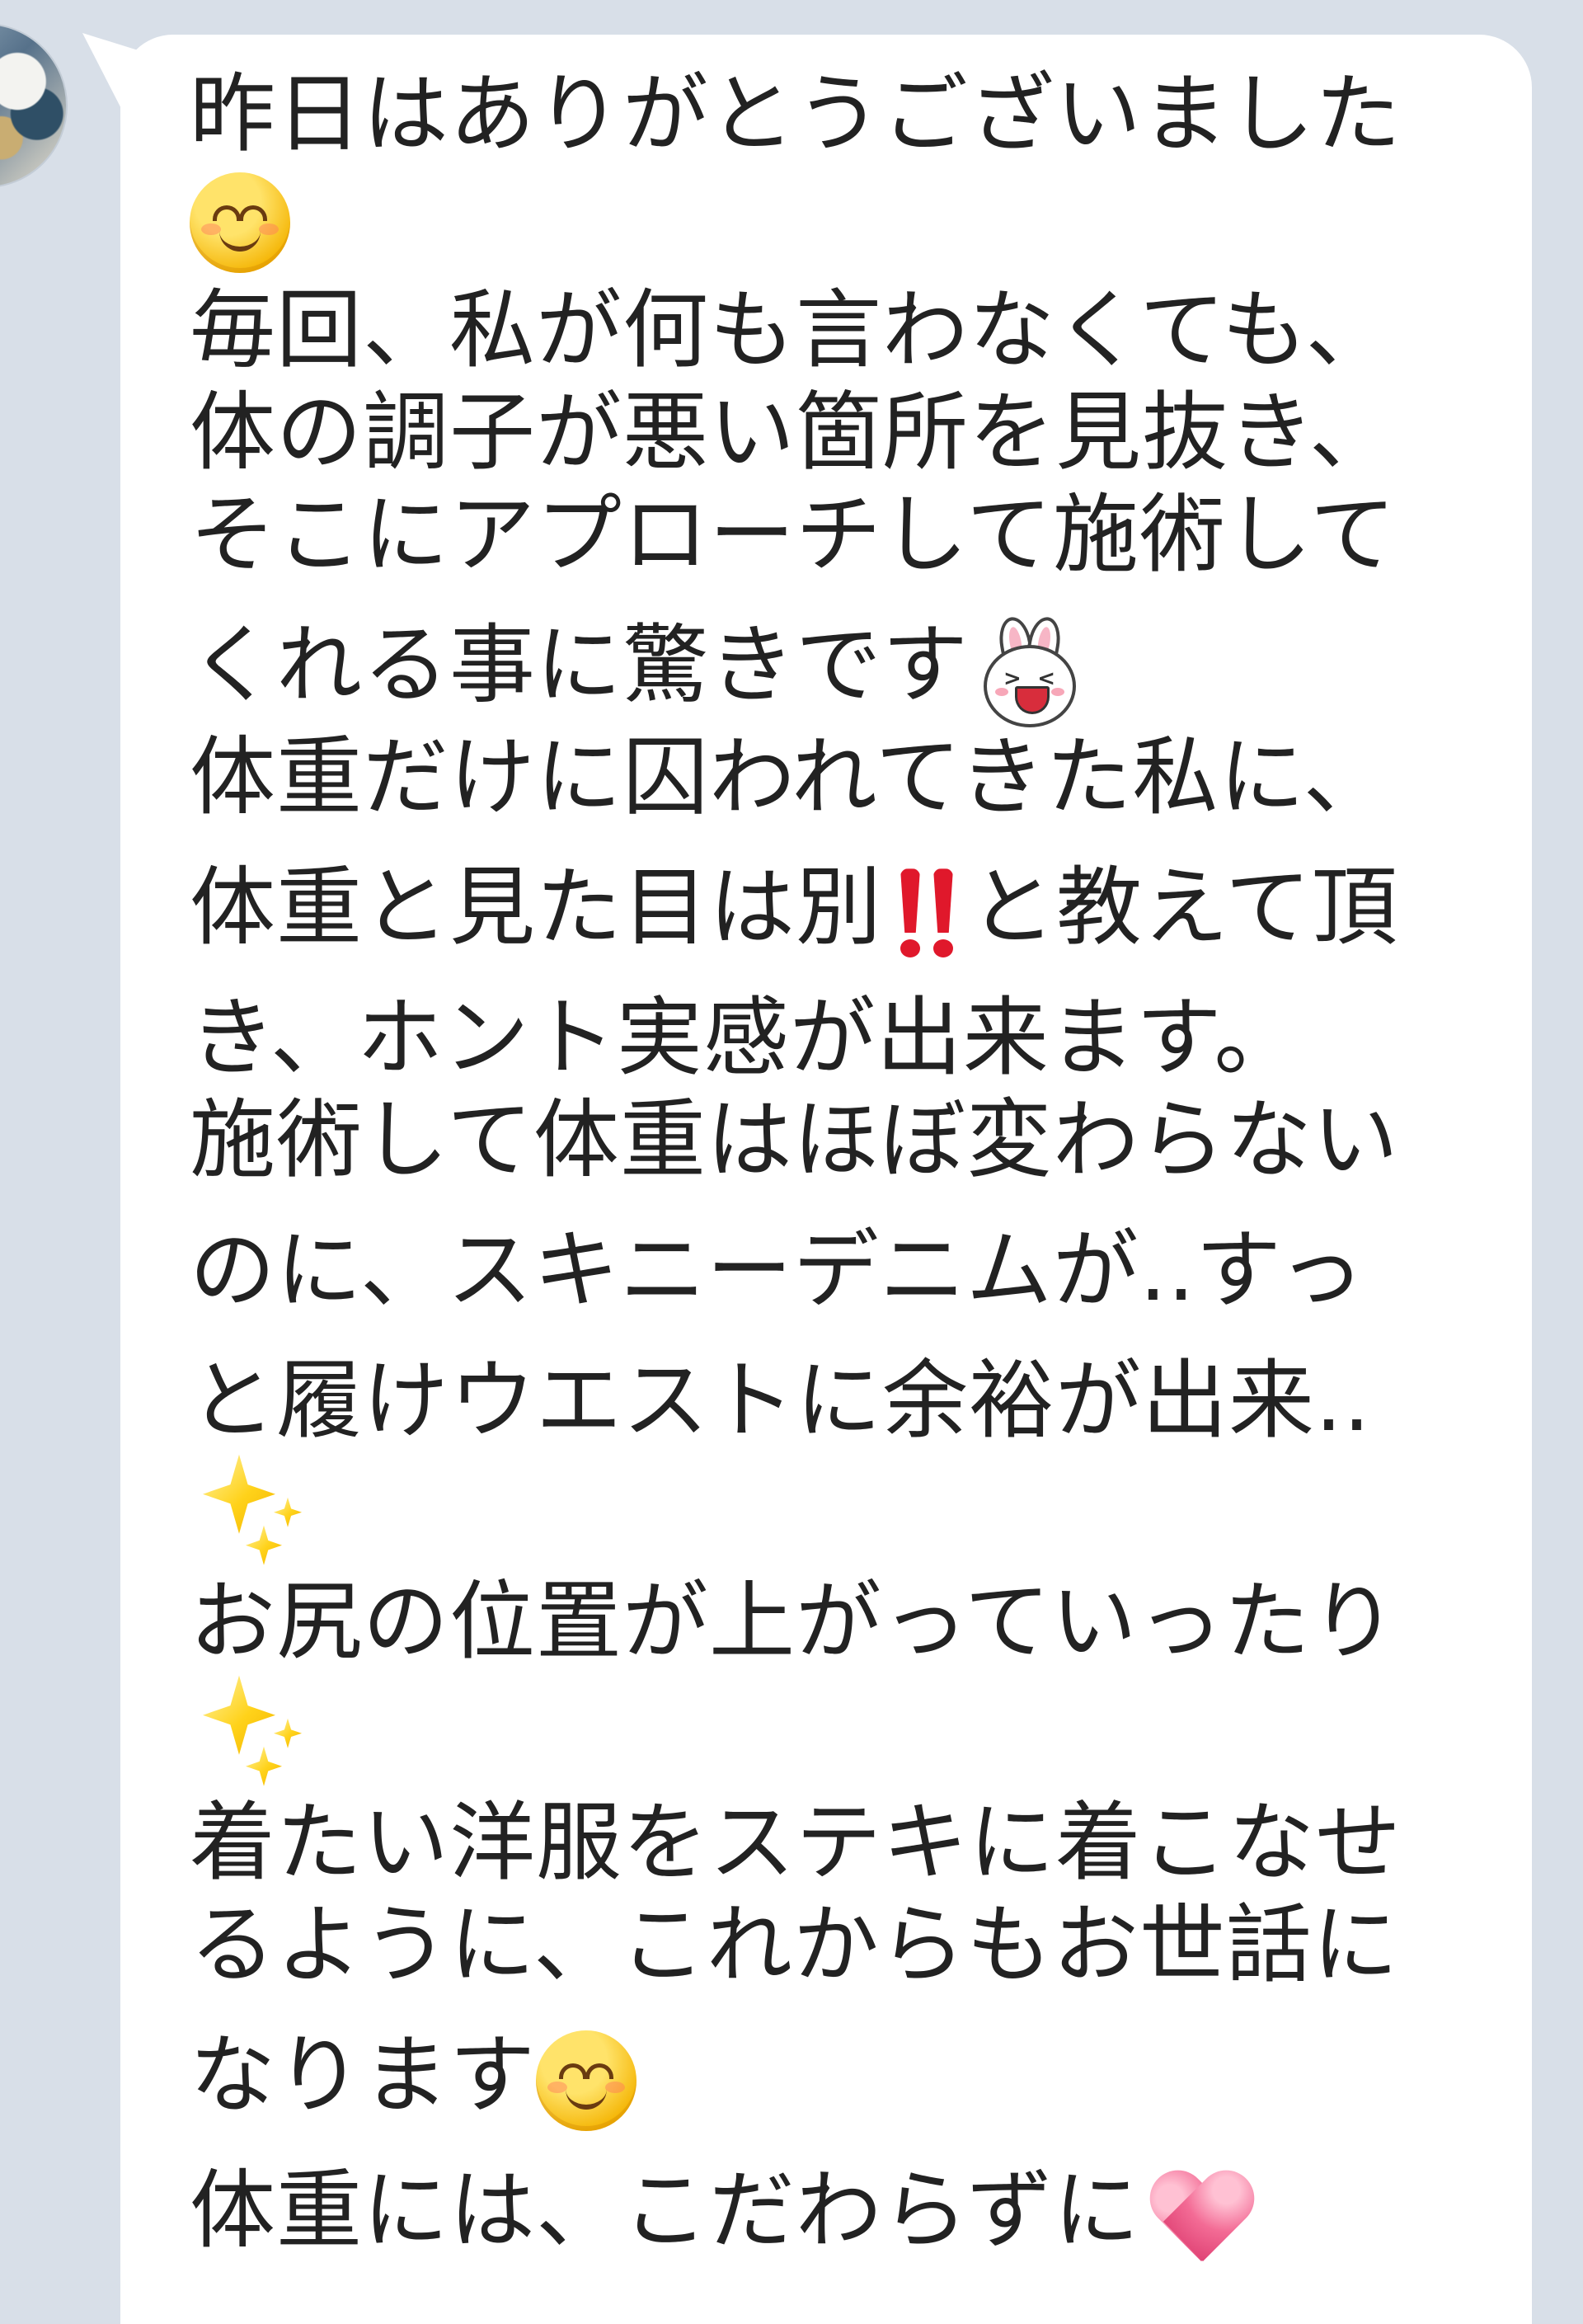  I want to click on message-line: くれる事に驚きです > <, so click(850, 670).